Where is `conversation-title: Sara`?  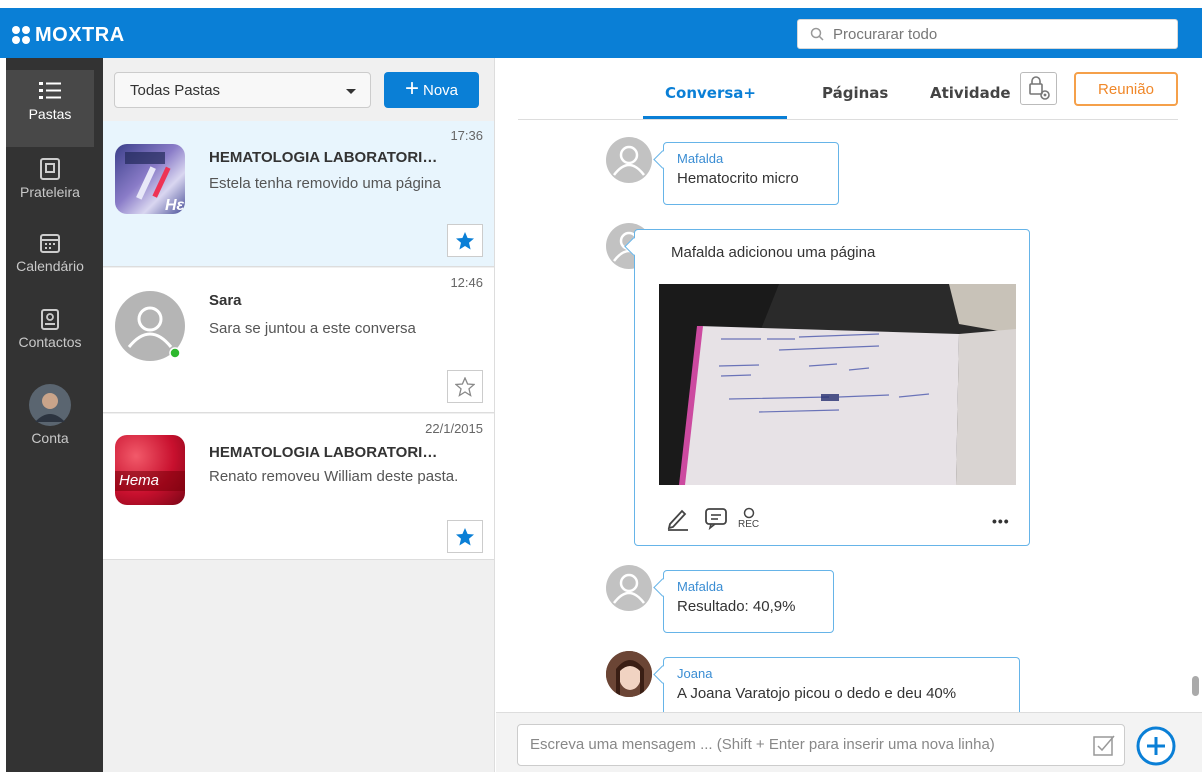 conversation-title: Sara is located at coordinates (225, 300).